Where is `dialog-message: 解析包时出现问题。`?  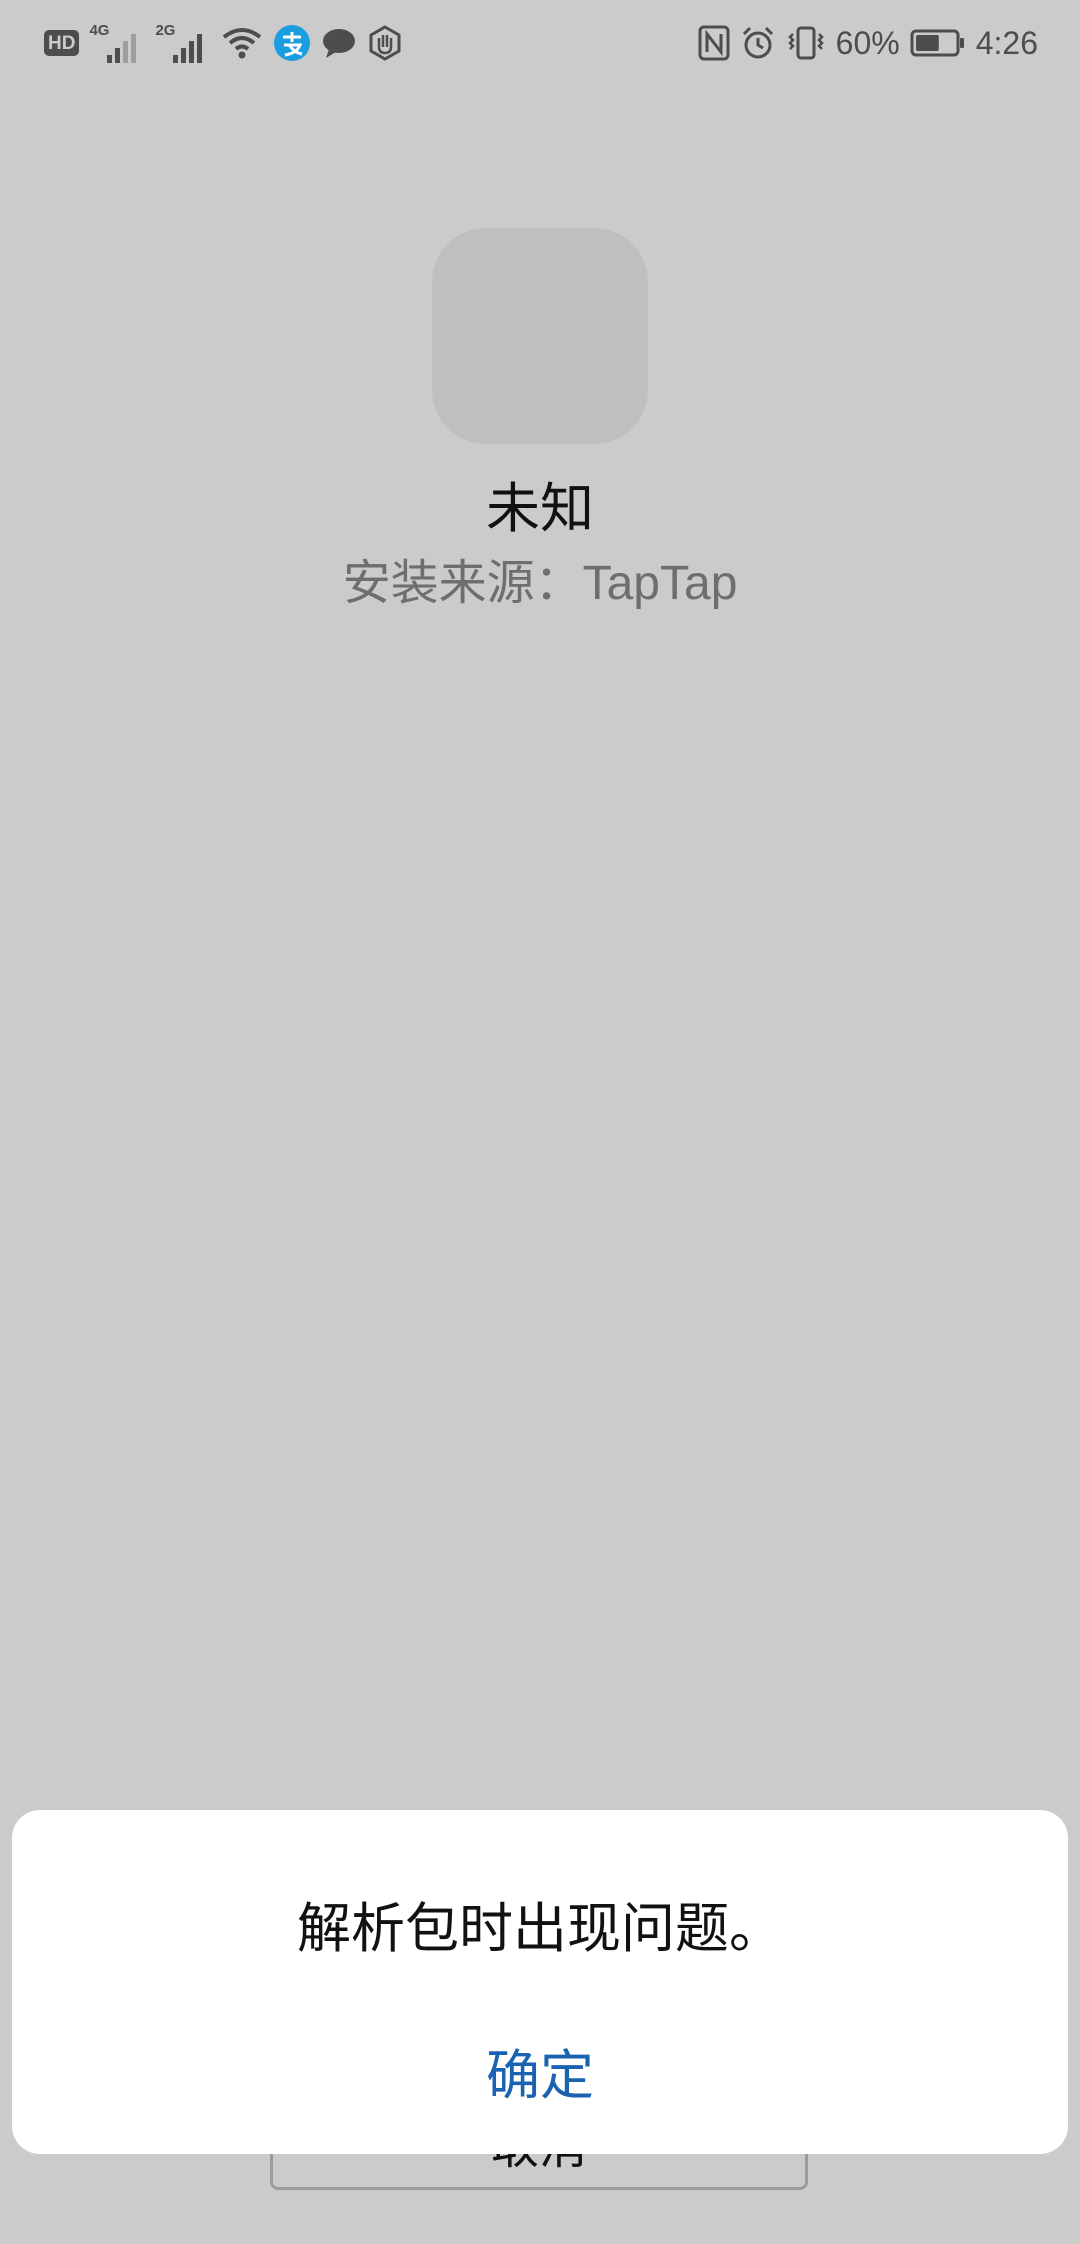 dialog-message: 解析包时出现问题。 is located at coordinates (540, 1928).